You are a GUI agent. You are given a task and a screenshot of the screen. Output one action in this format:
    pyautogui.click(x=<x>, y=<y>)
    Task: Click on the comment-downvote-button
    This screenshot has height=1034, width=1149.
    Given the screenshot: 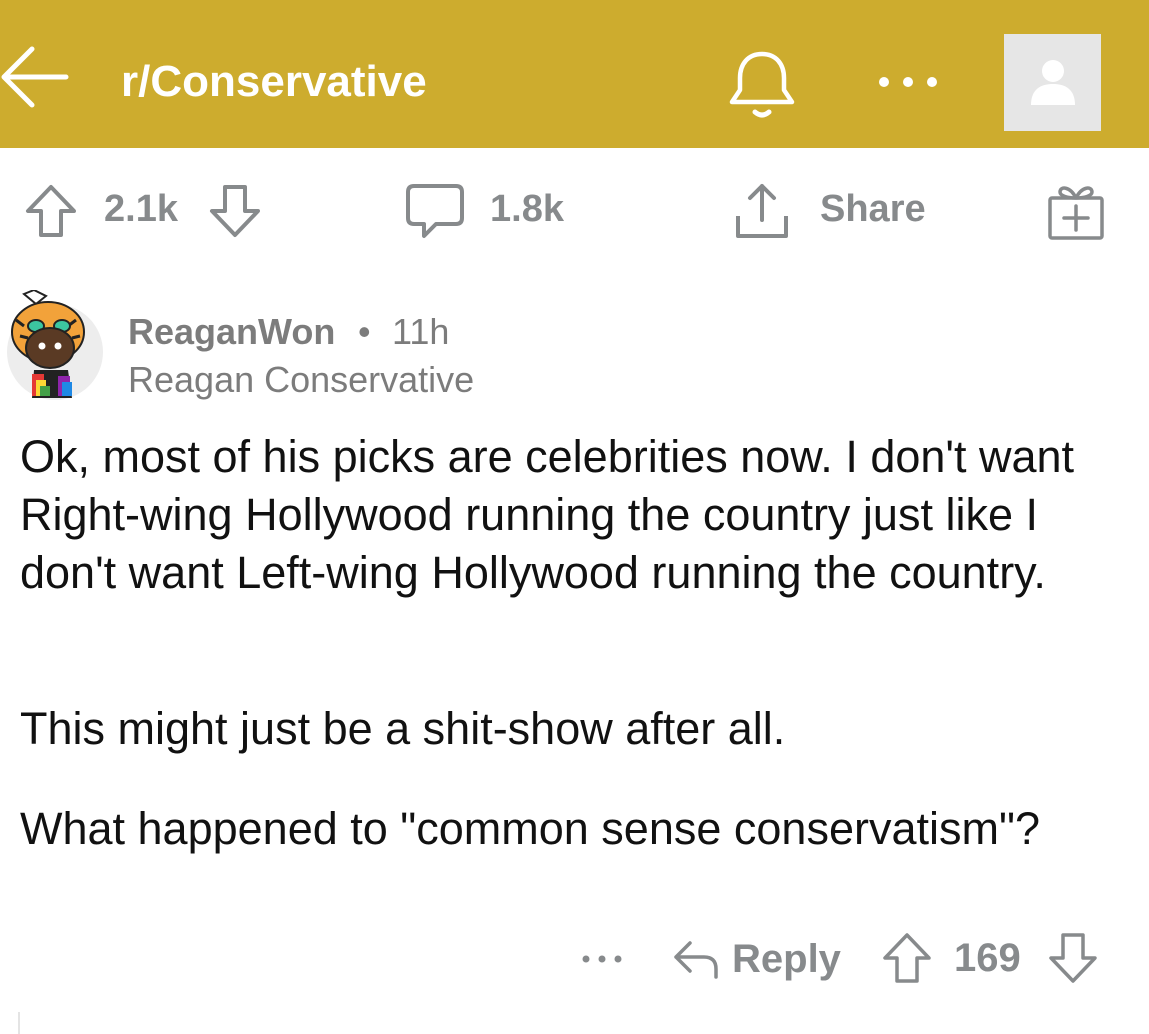 What is the action you would take?
    pyautogui.click(x=1073, y=958)
    